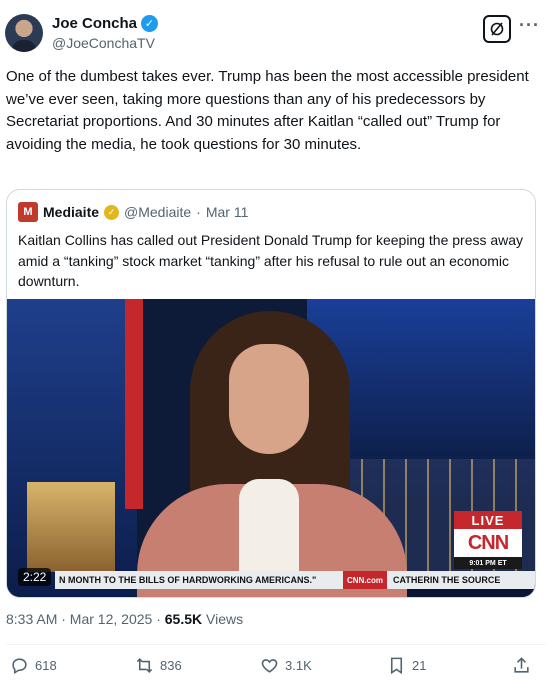 The image size is (553, 690). Describe the element at coordinates (71, 212) in the screenshot. I see `quoted-author-name: Mediaite` at that location.